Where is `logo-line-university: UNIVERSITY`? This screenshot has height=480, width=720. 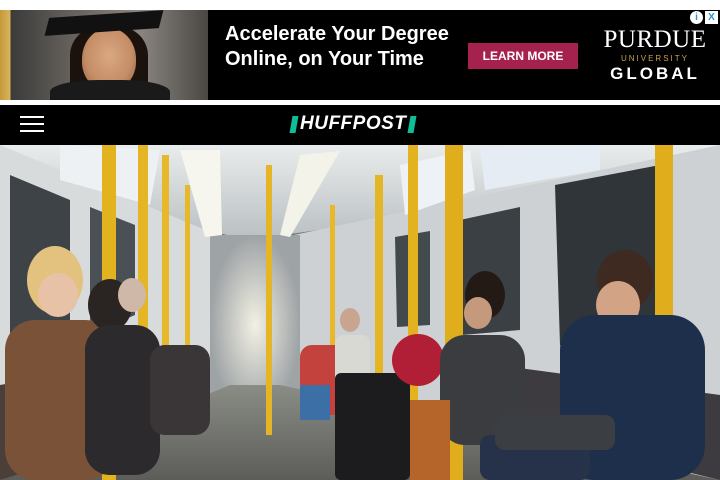
logo-line-university: UNIVERSITY is located at coordinates (654, 58).